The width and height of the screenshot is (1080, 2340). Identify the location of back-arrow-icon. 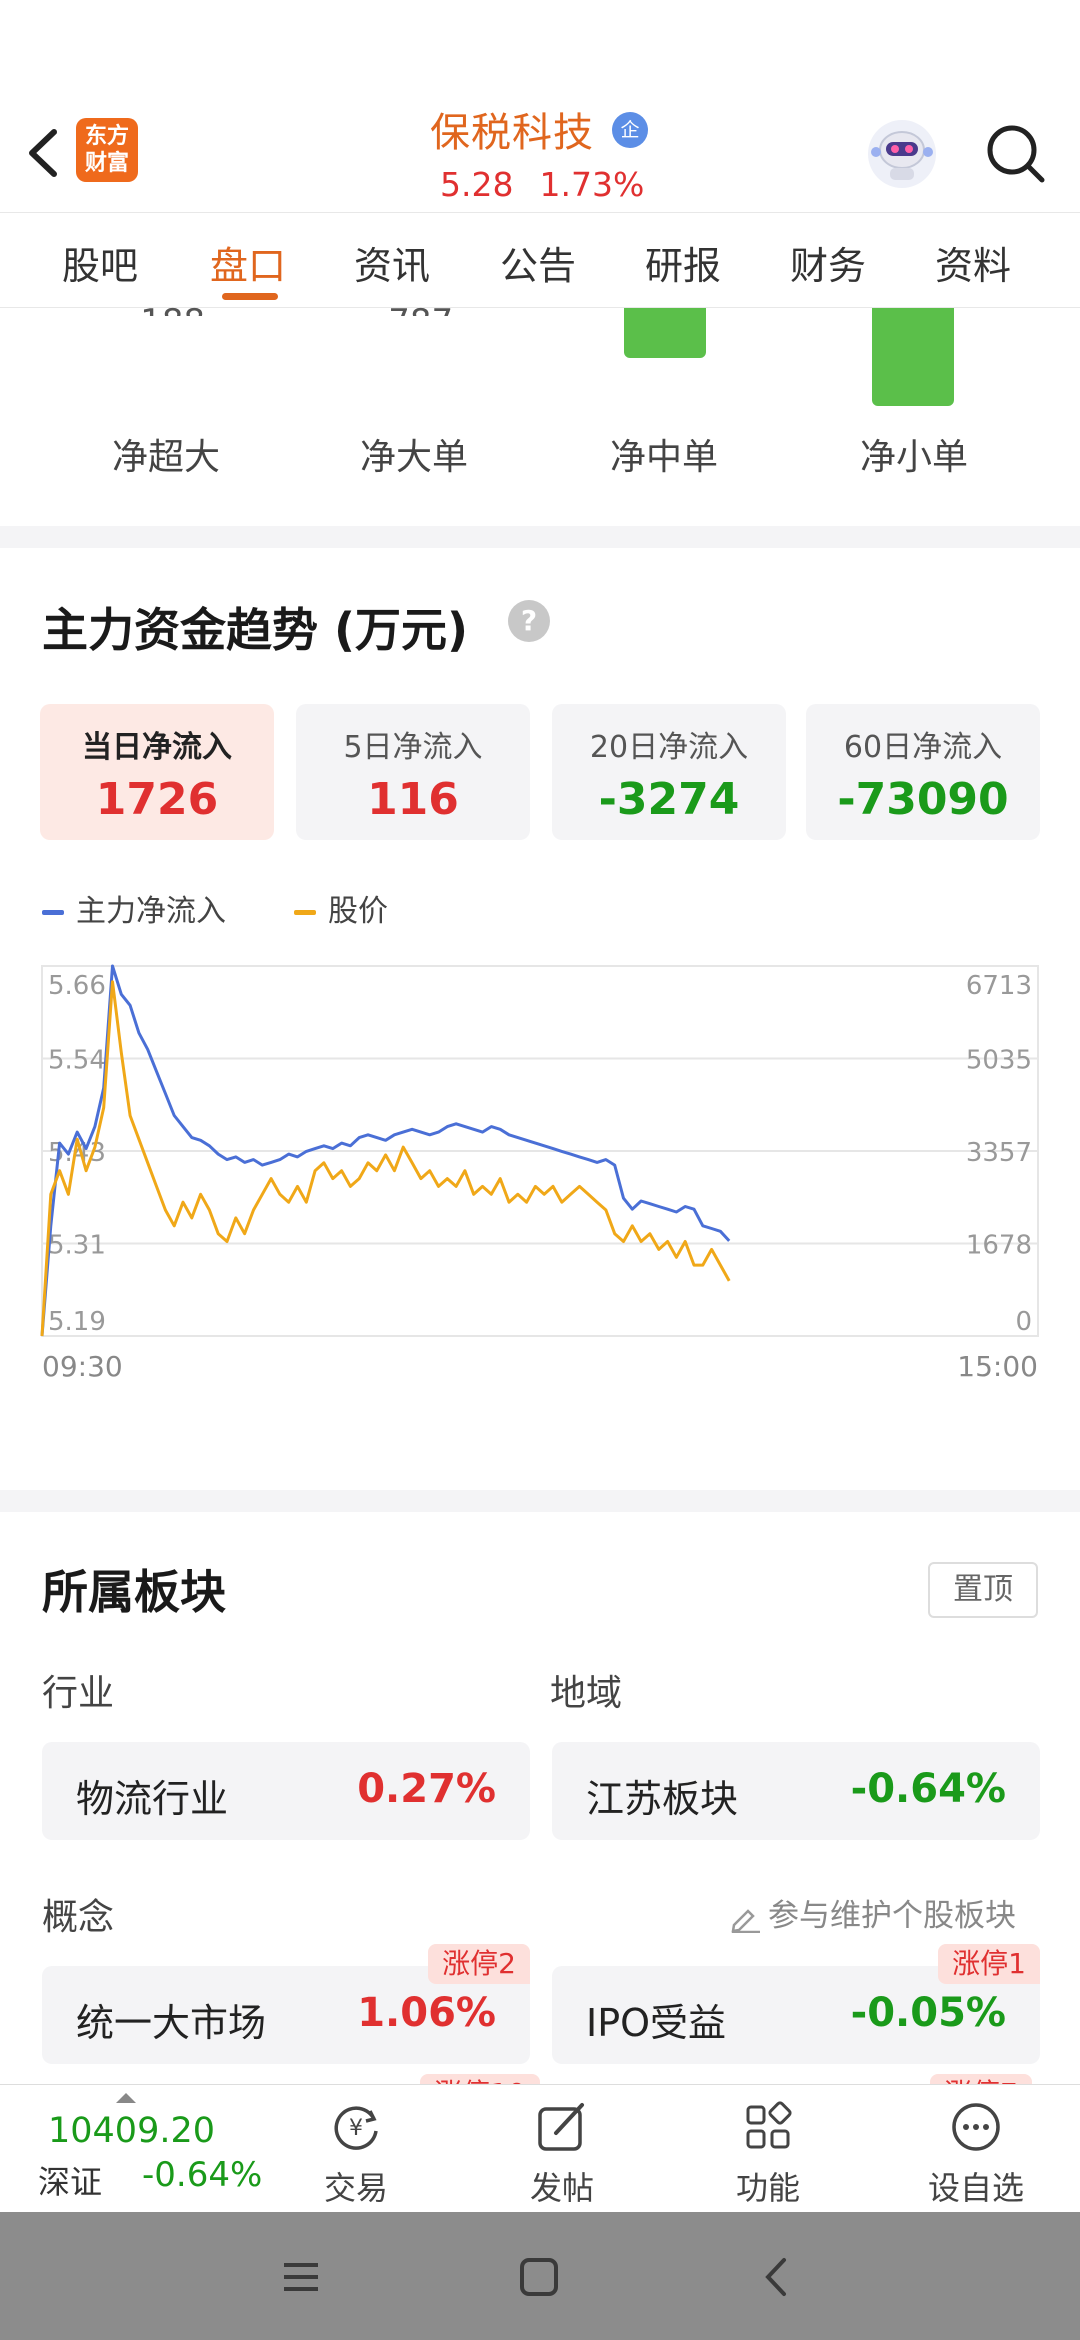
(43, 153).